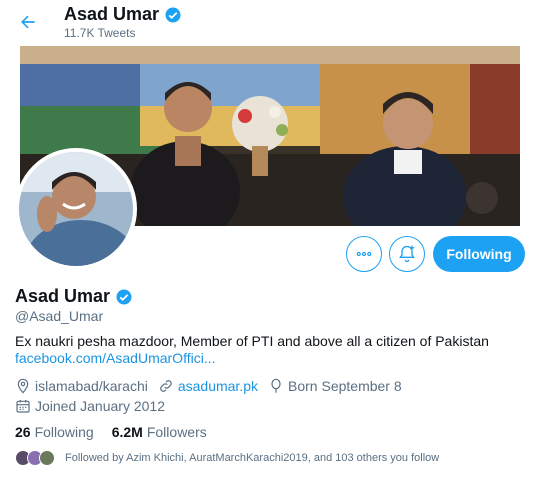 The height and width of the screenshot is (482, 537). What do you see at coordinates (218, 386) in the screenshot?
I see `website-link: asadumar.pk` at bounding box center [218, 386].